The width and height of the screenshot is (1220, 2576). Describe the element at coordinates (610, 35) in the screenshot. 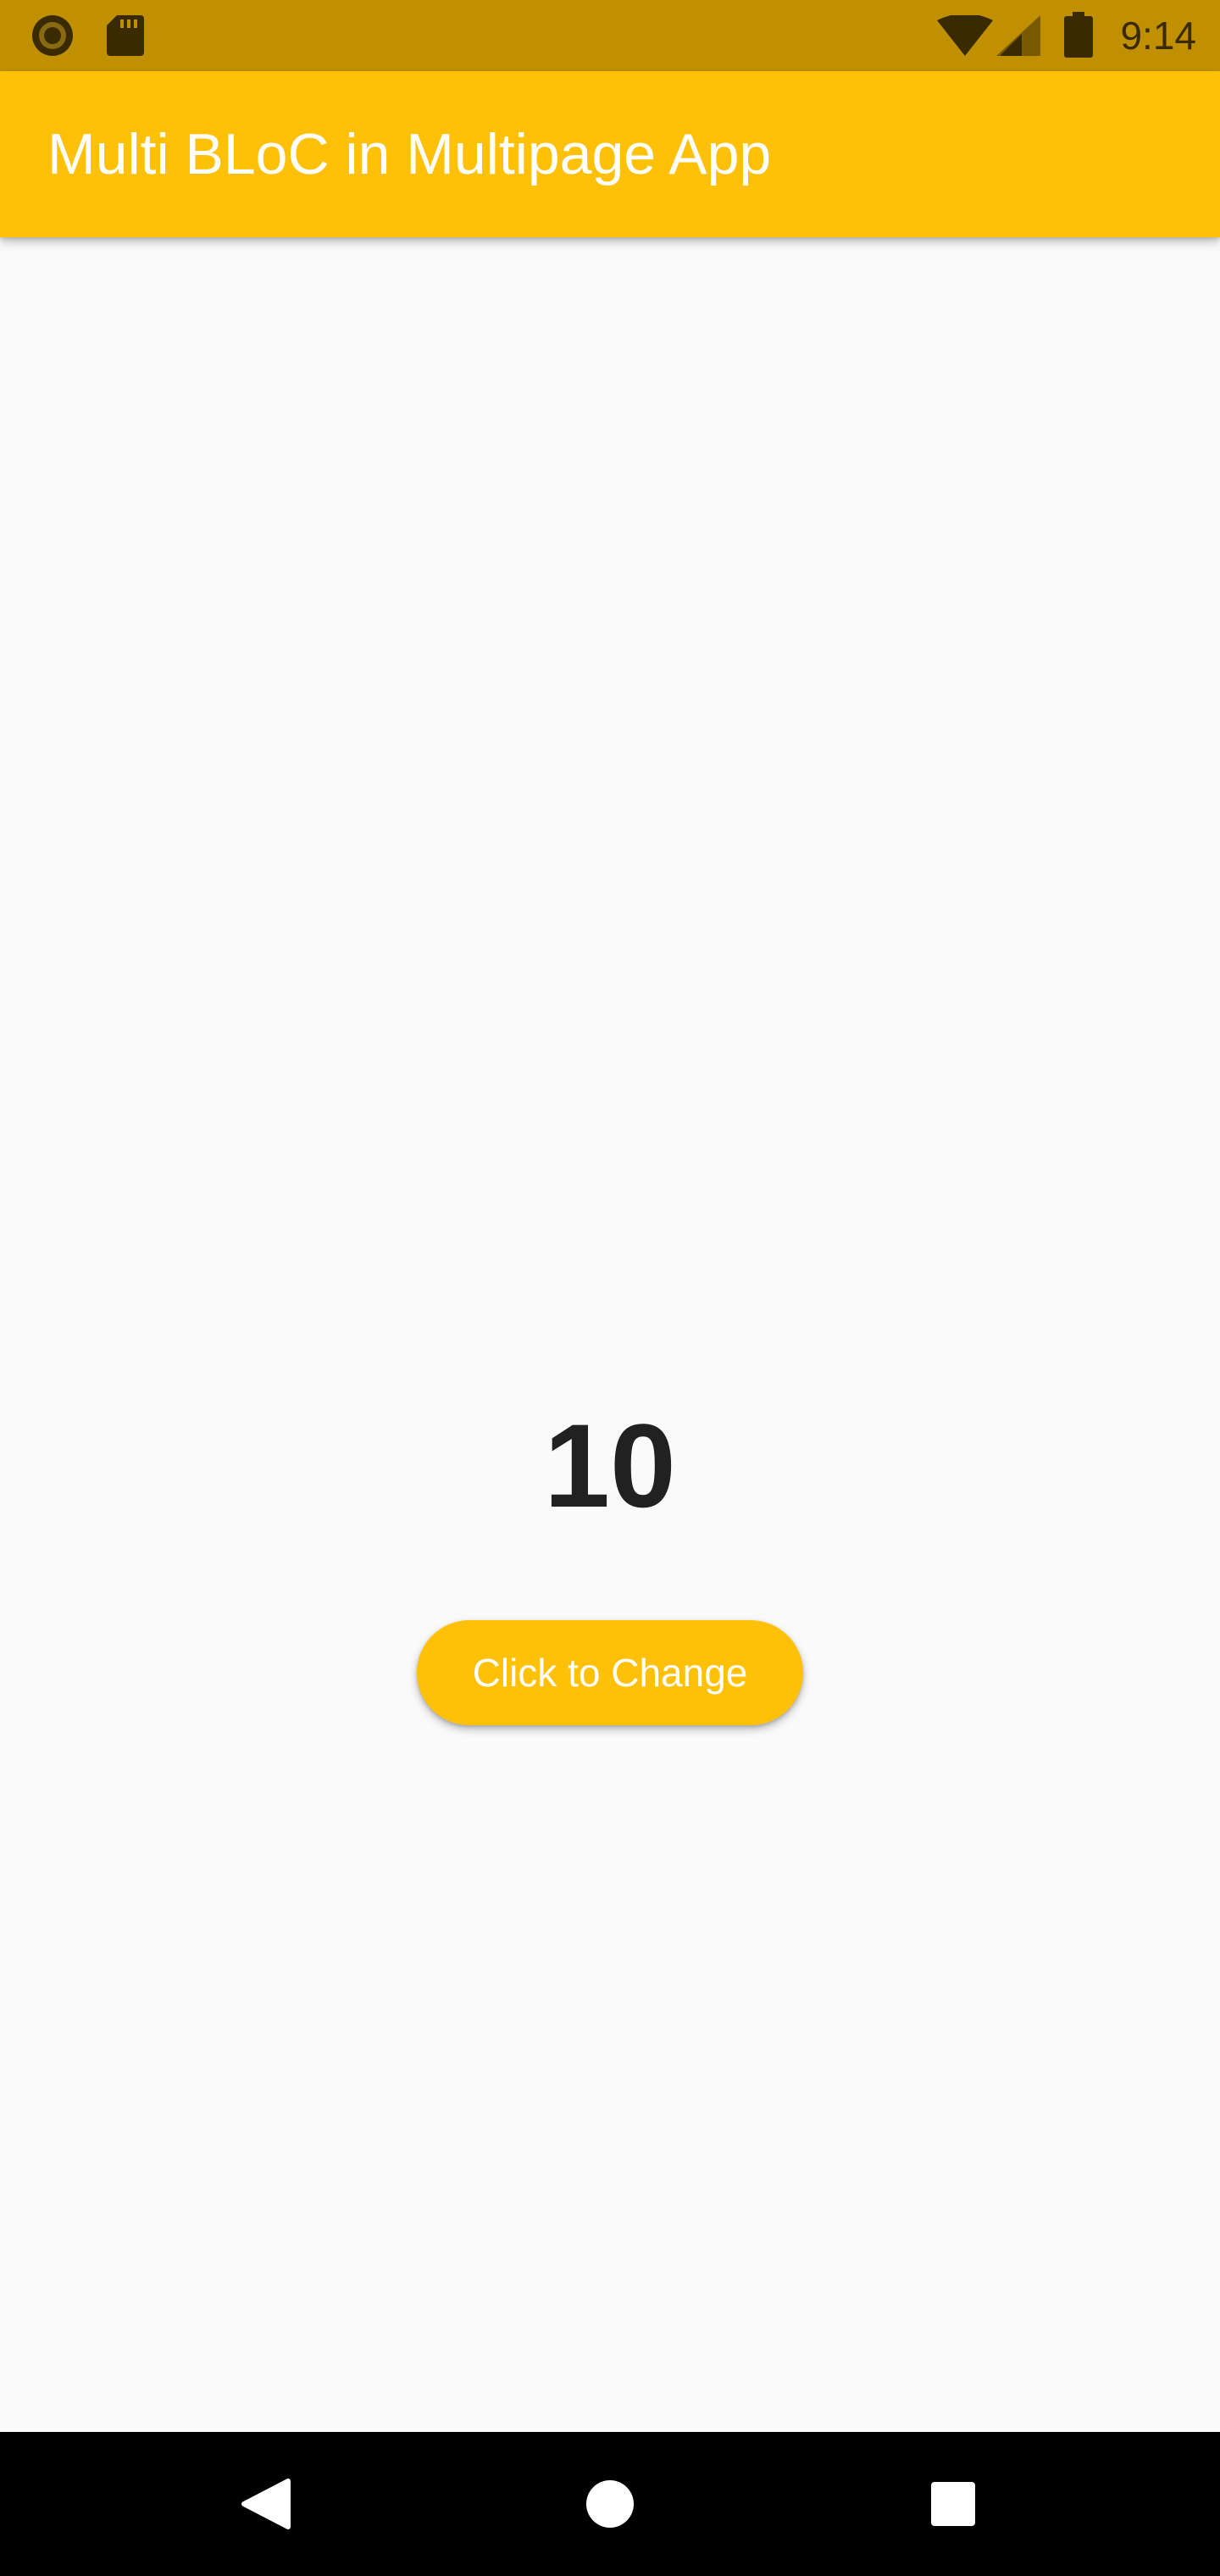

I see `status-bar: 9:14` at that location.